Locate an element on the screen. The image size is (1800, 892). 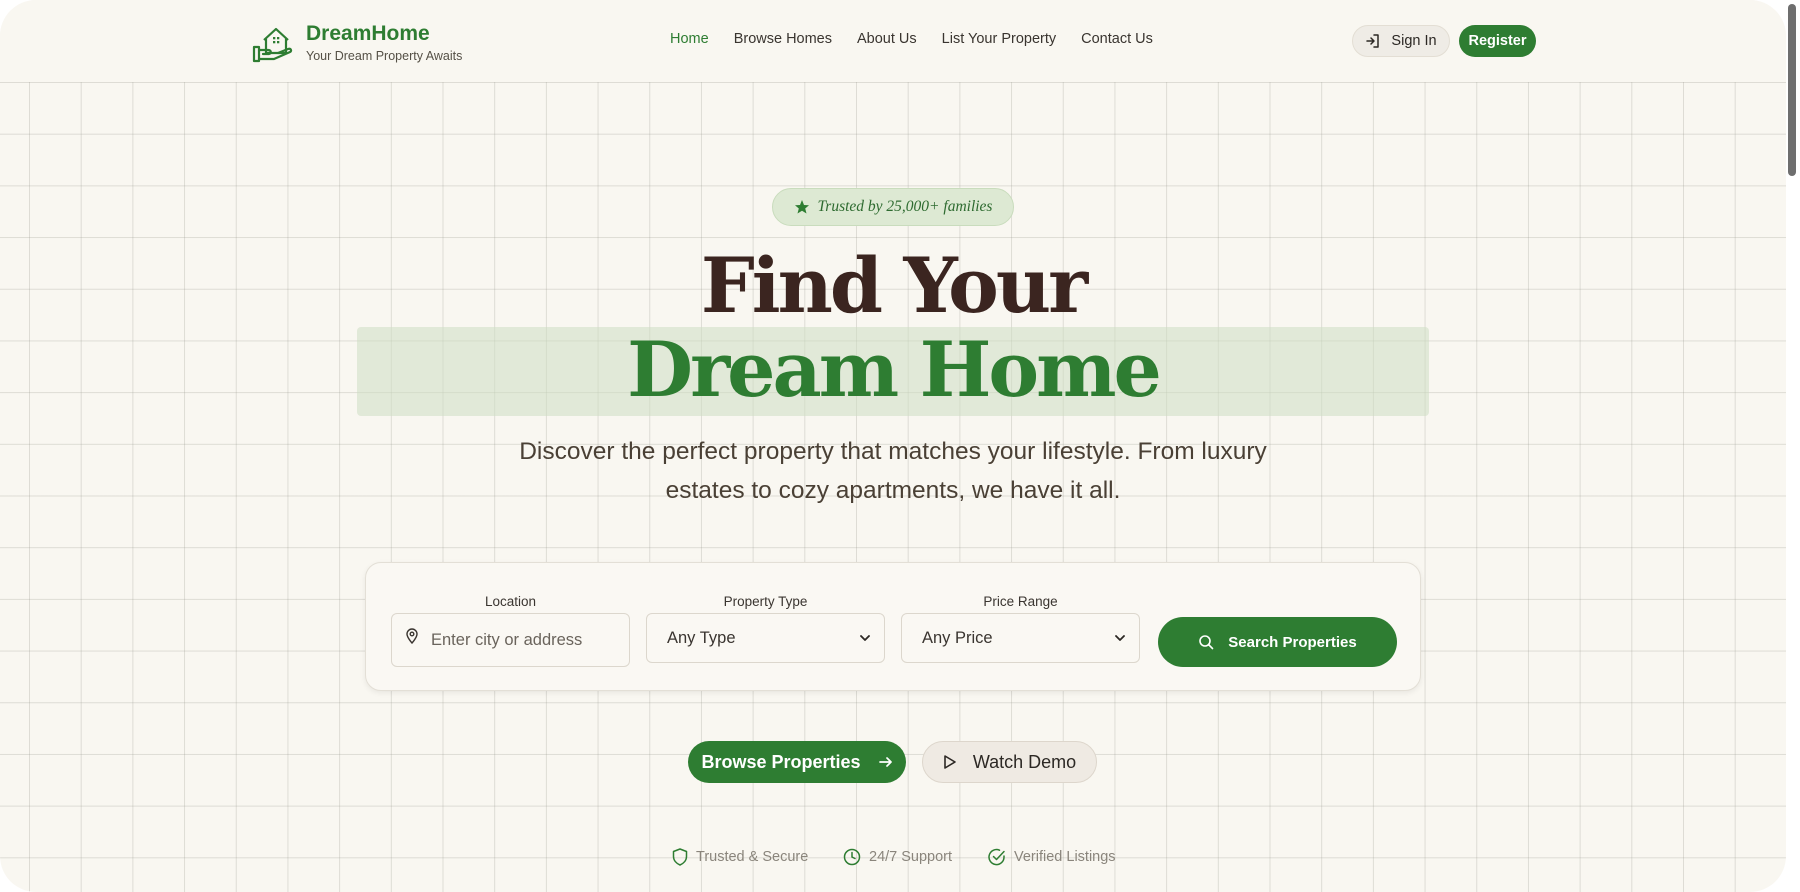
trust-item-support: 24/7 Support is located at coordinates (897, 857).